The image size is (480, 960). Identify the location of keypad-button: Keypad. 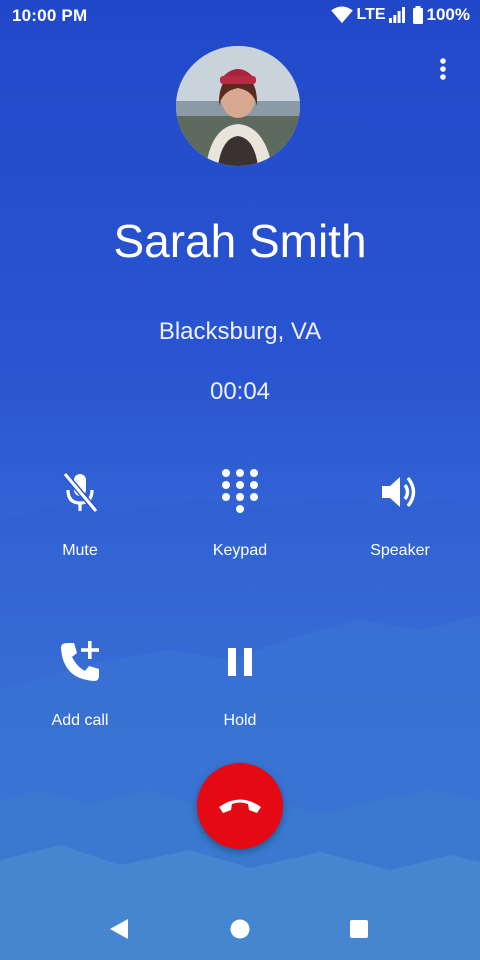
(240, 523).